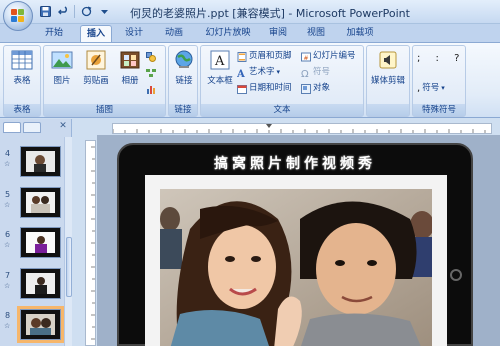 The height and width of the screenshot is (346, 500). What do you see at coordinates (228, 33) in the screenshot?
I see `tab-slideshow: 幻灯片放映` at bounding box center [228, 33].